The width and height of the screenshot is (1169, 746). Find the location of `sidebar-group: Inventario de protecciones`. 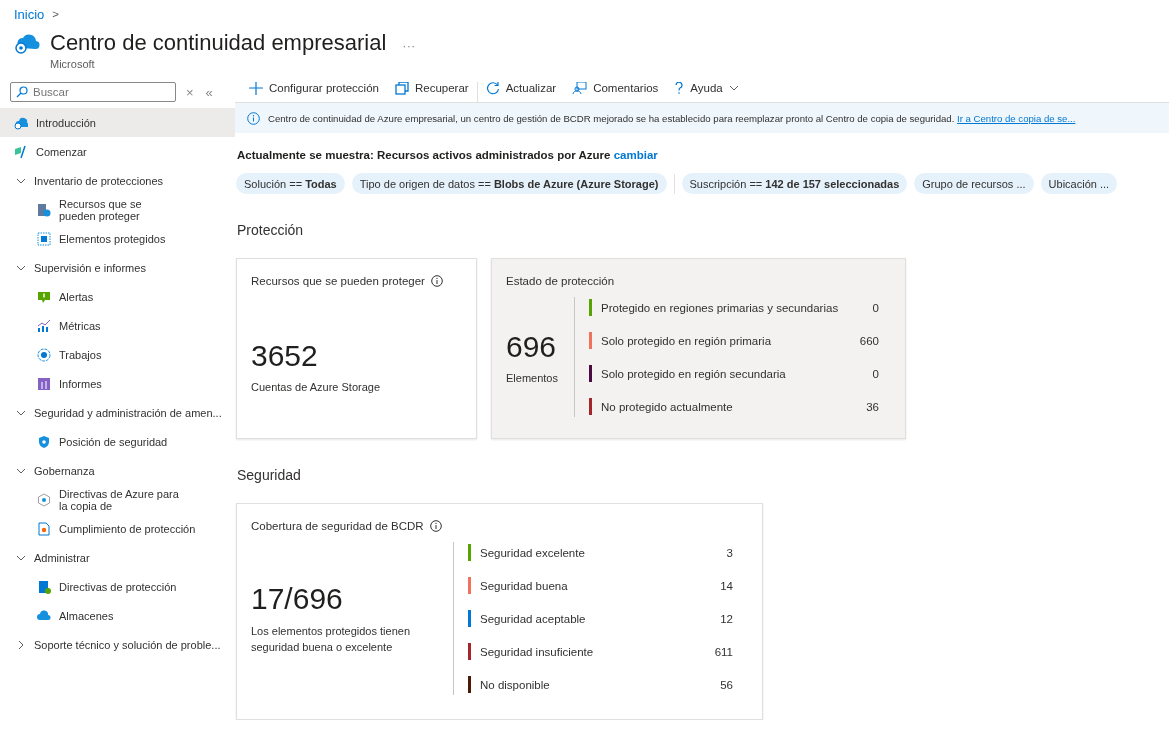

sidebar-group: Inventario de protecciones is located at coordinates (117, 180).